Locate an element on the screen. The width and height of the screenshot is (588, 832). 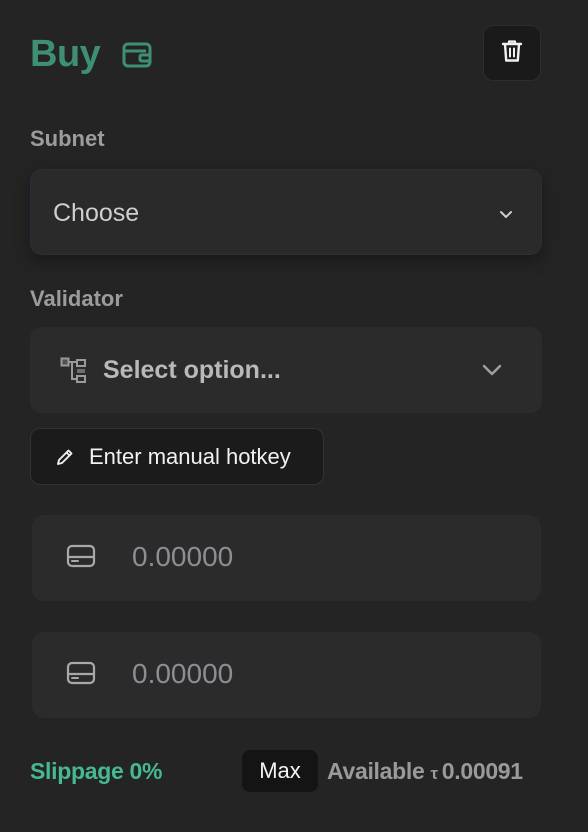
subnet-select-value: Choose is located at coordinates (96, 213).